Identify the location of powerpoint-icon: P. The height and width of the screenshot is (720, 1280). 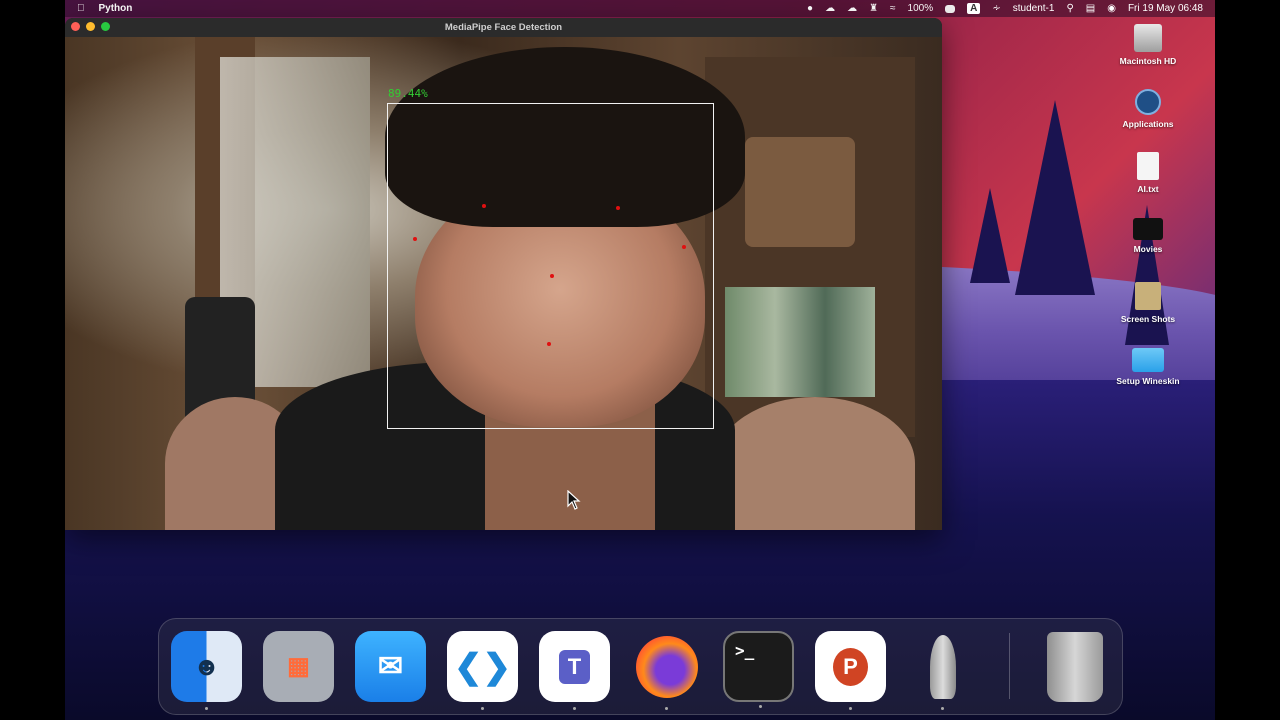
(850, 666).